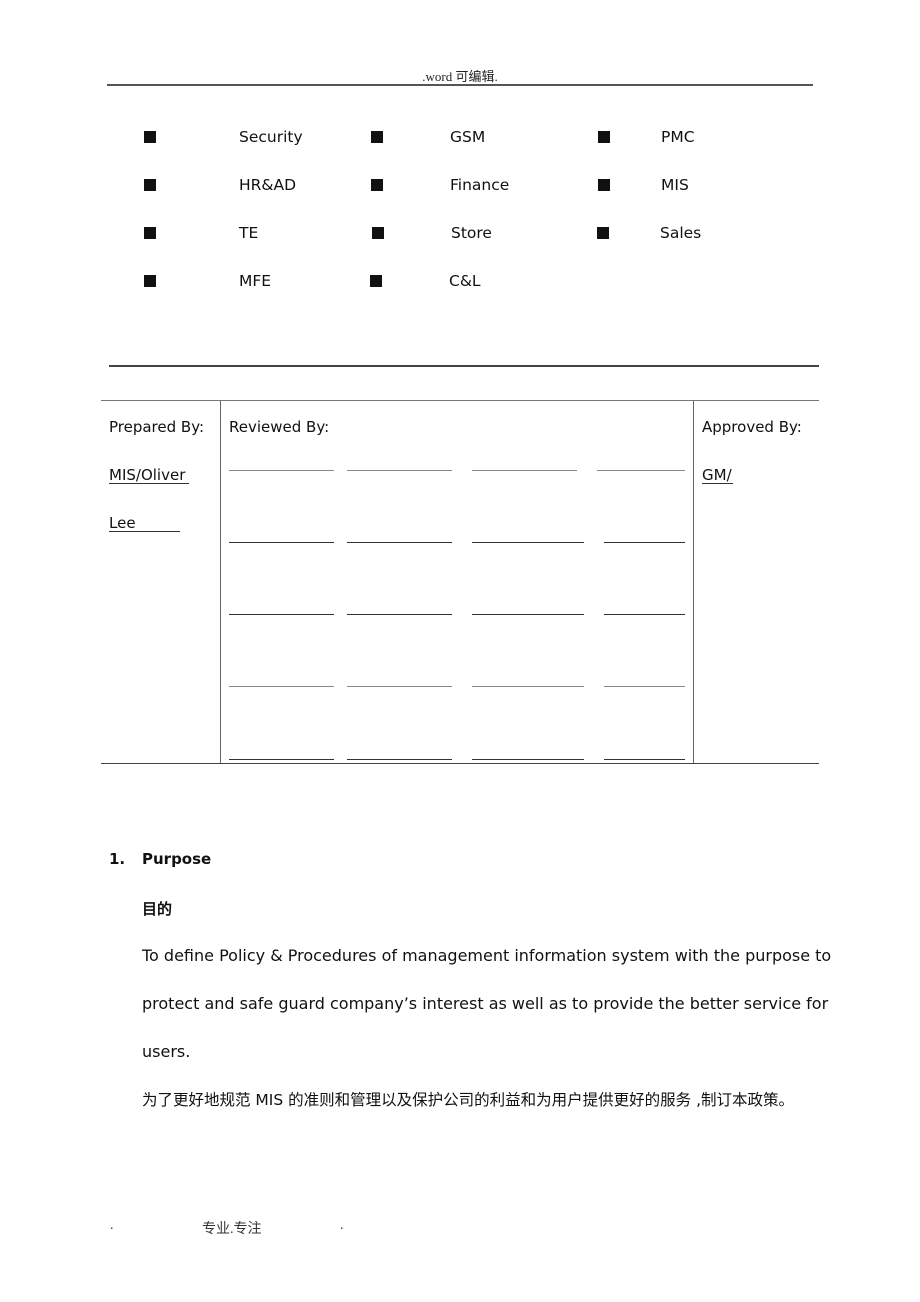 The width and height of the screenshot is (920, 1302). I want to click on distribution-item: C&L, so click(465, 281).